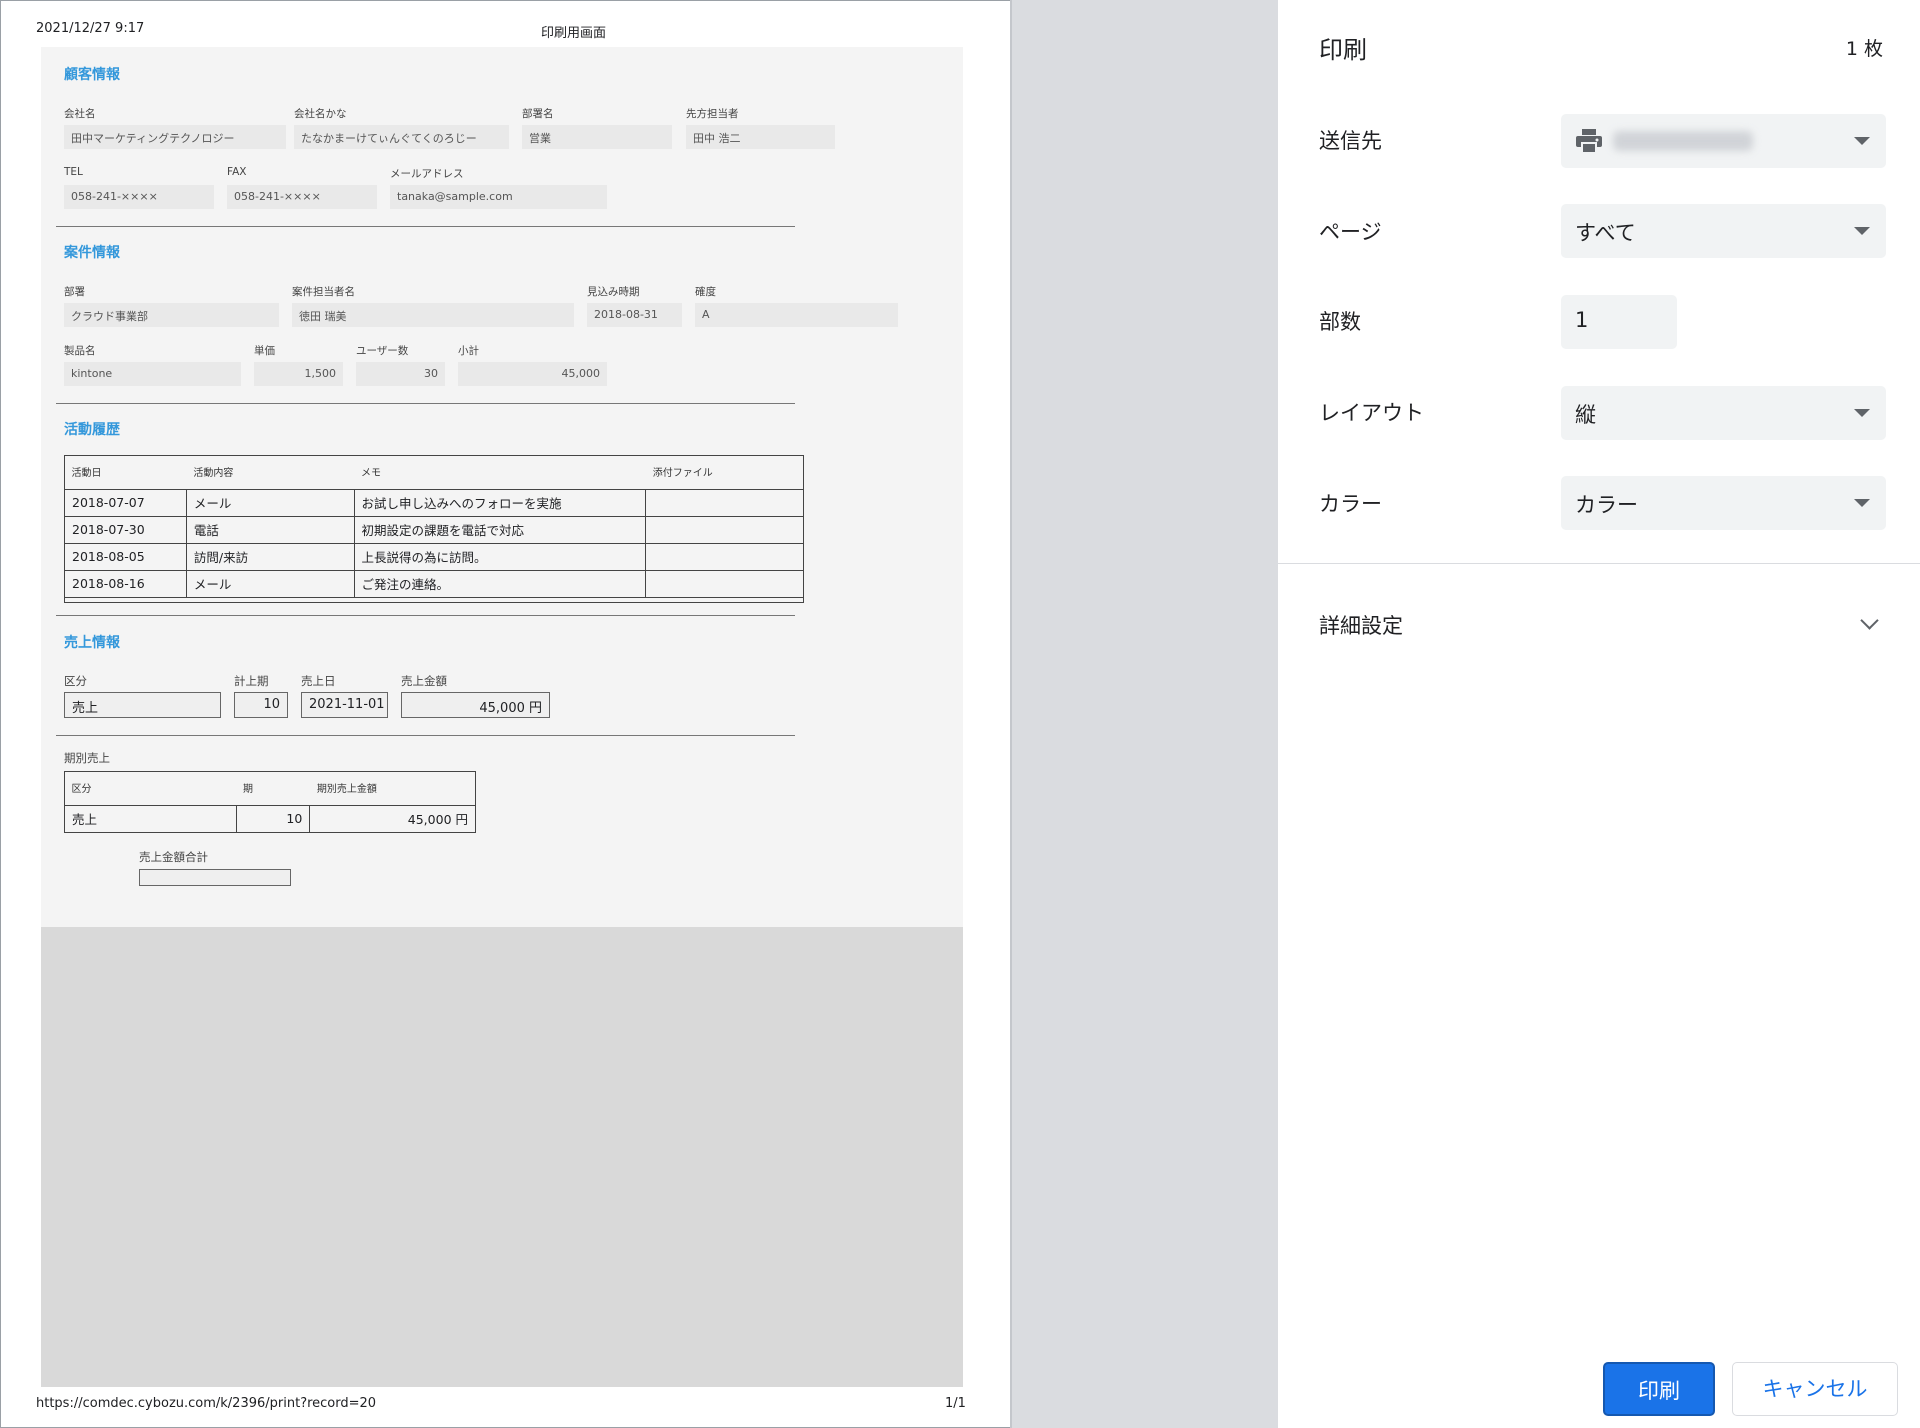 The image size is (1920, 1428). What do you see at coordinates (344, 705) in the screenshot?
I see `sales-date-value: 2021-11-01` at bounding box center [344, 705].